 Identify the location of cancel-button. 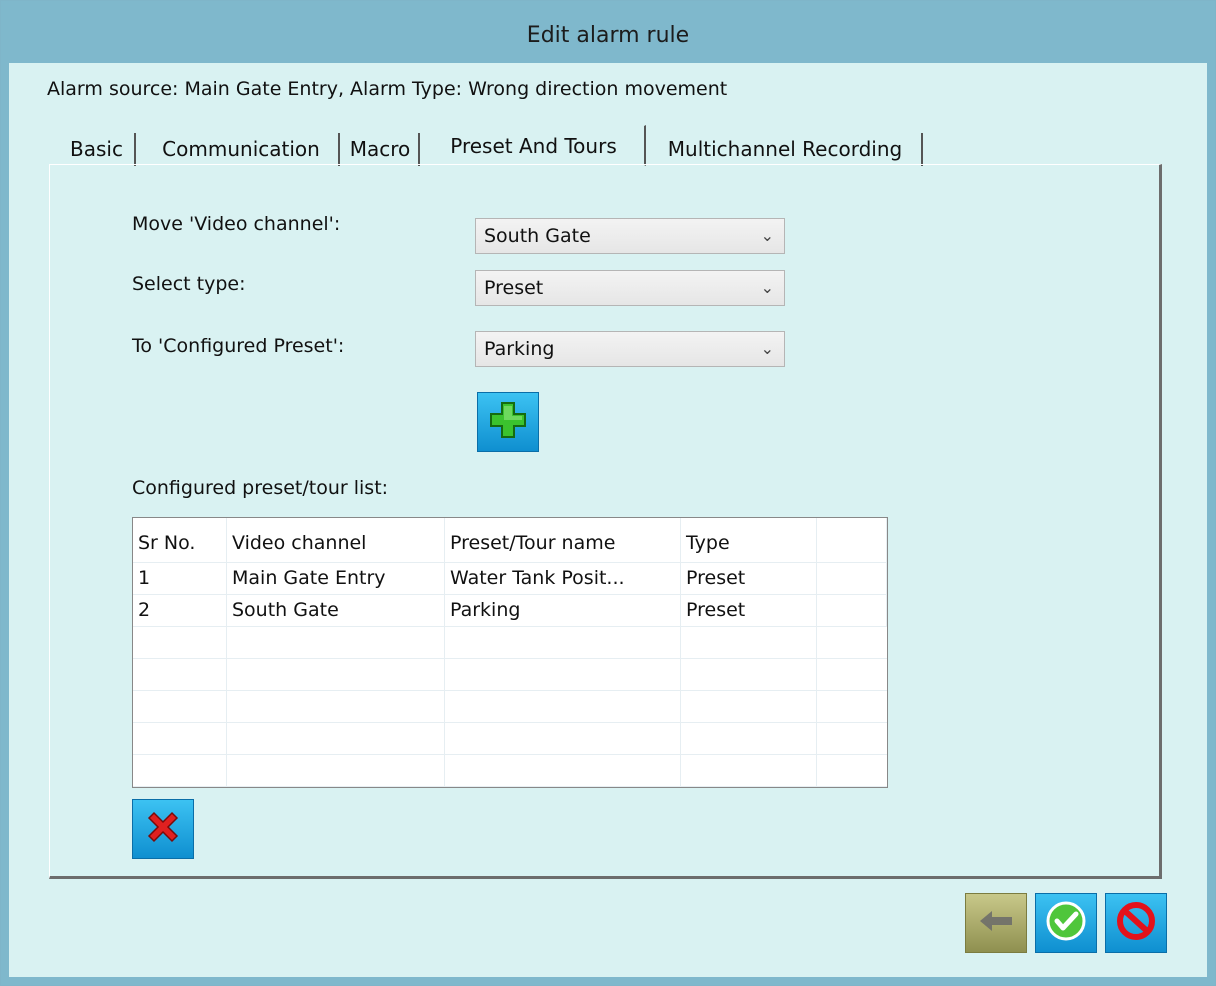
(1136, 923).